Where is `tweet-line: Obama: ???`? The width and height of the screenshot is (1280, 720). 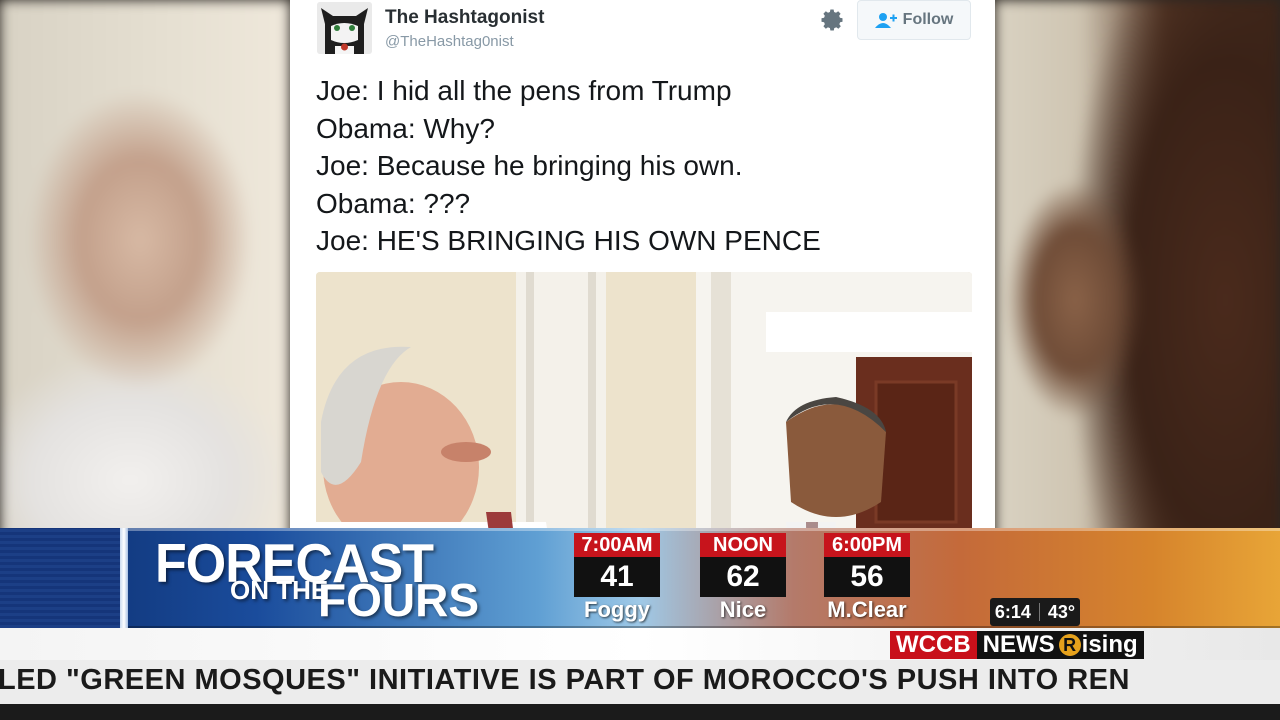 tweet-line: Obama: ??? is located at coordinates (393, 203).